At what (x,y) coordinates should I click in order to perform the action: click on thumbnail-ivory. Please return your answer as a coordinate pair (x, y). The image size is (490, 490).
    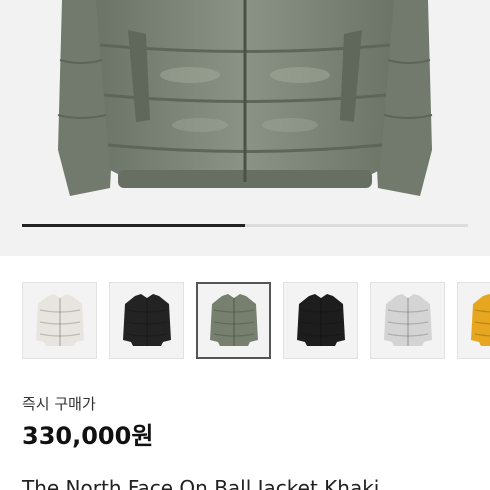
    Looking at the image, I should click on (59, 320).